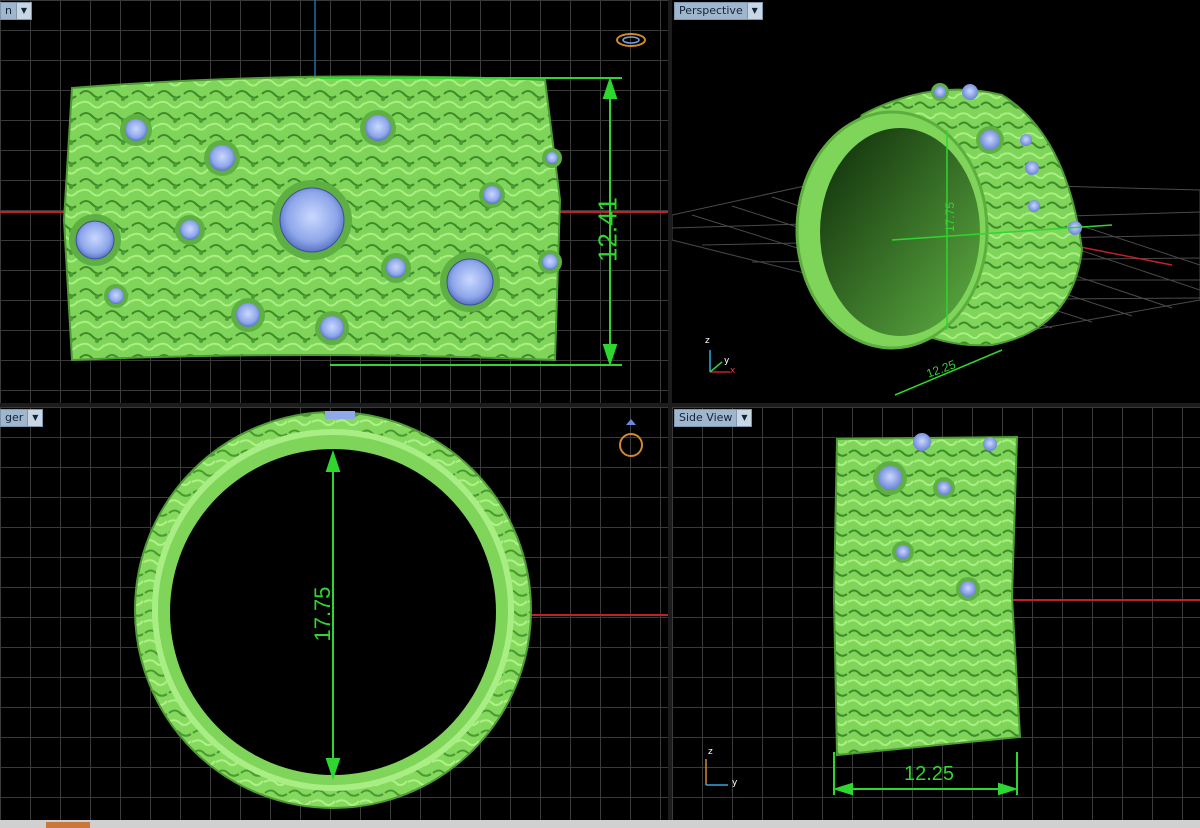  Describe the element at coordinates (340, 415) in the screenshot. I see `gemstone-top` at that location.